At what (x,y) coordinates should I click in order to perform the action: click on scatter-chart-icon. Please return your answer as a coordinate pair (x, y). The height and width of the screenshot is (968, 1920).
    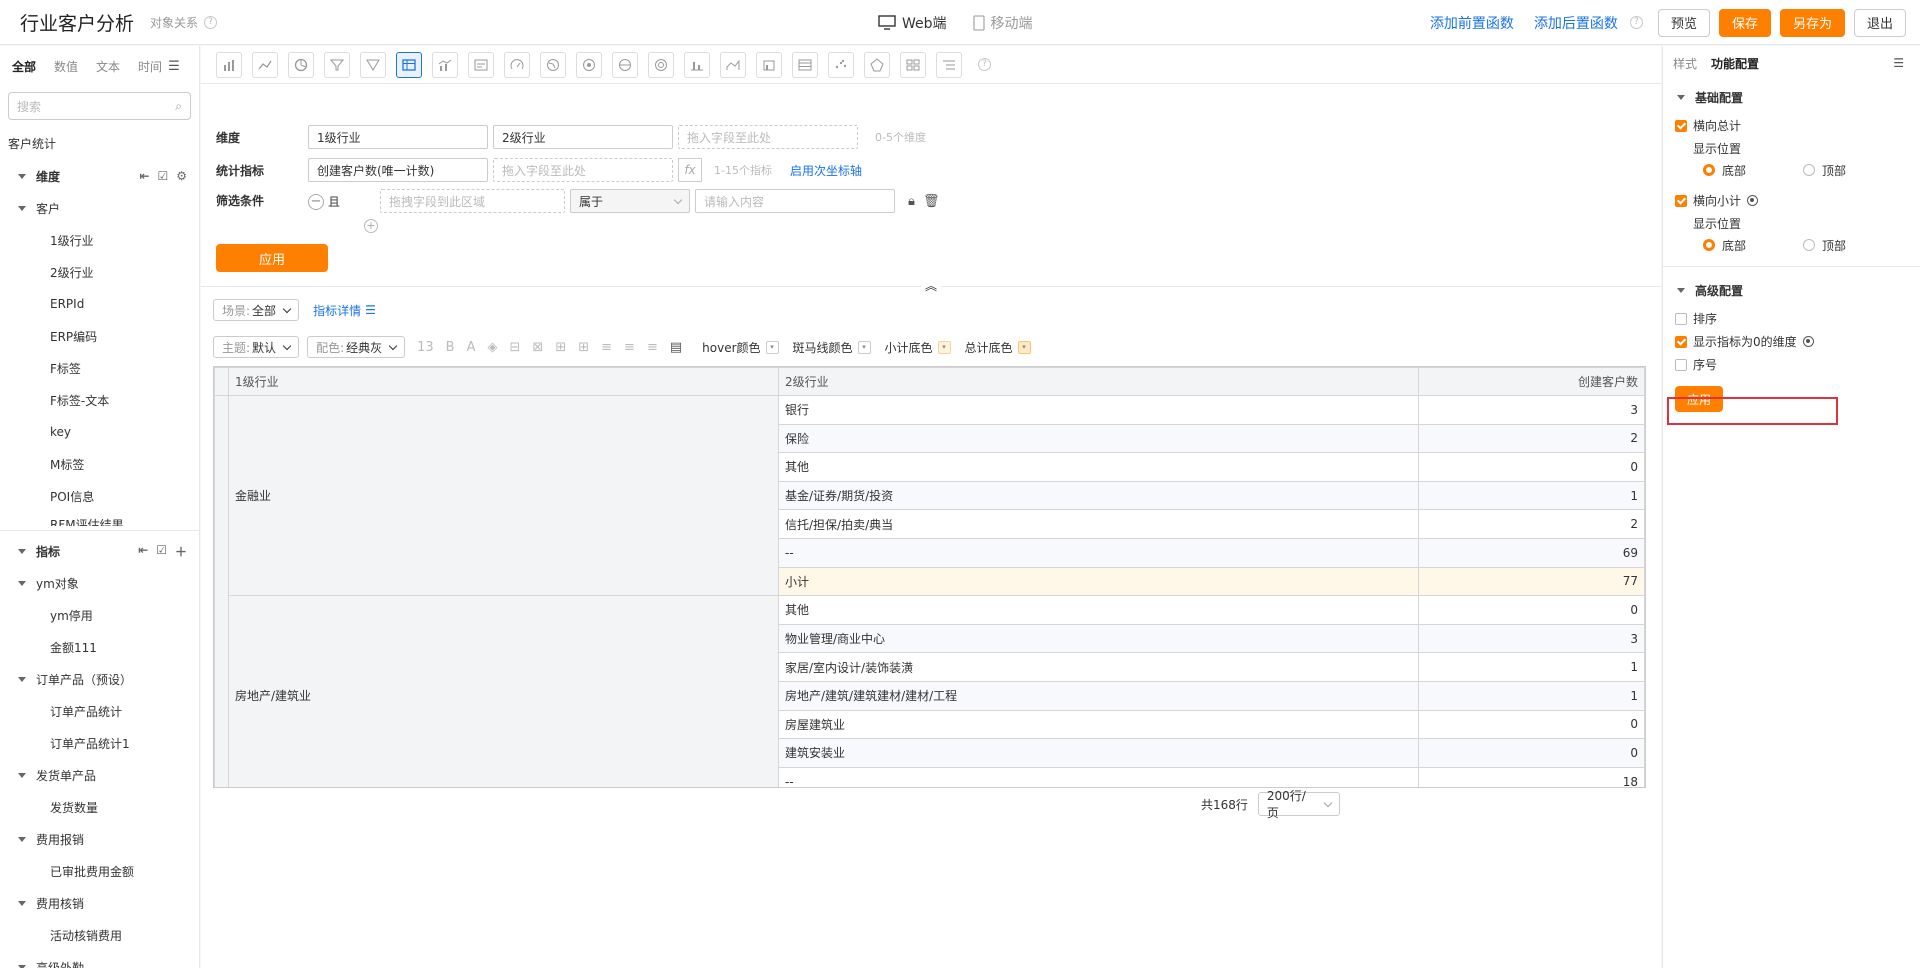
    Looking at the image, I should click on (841, 64).